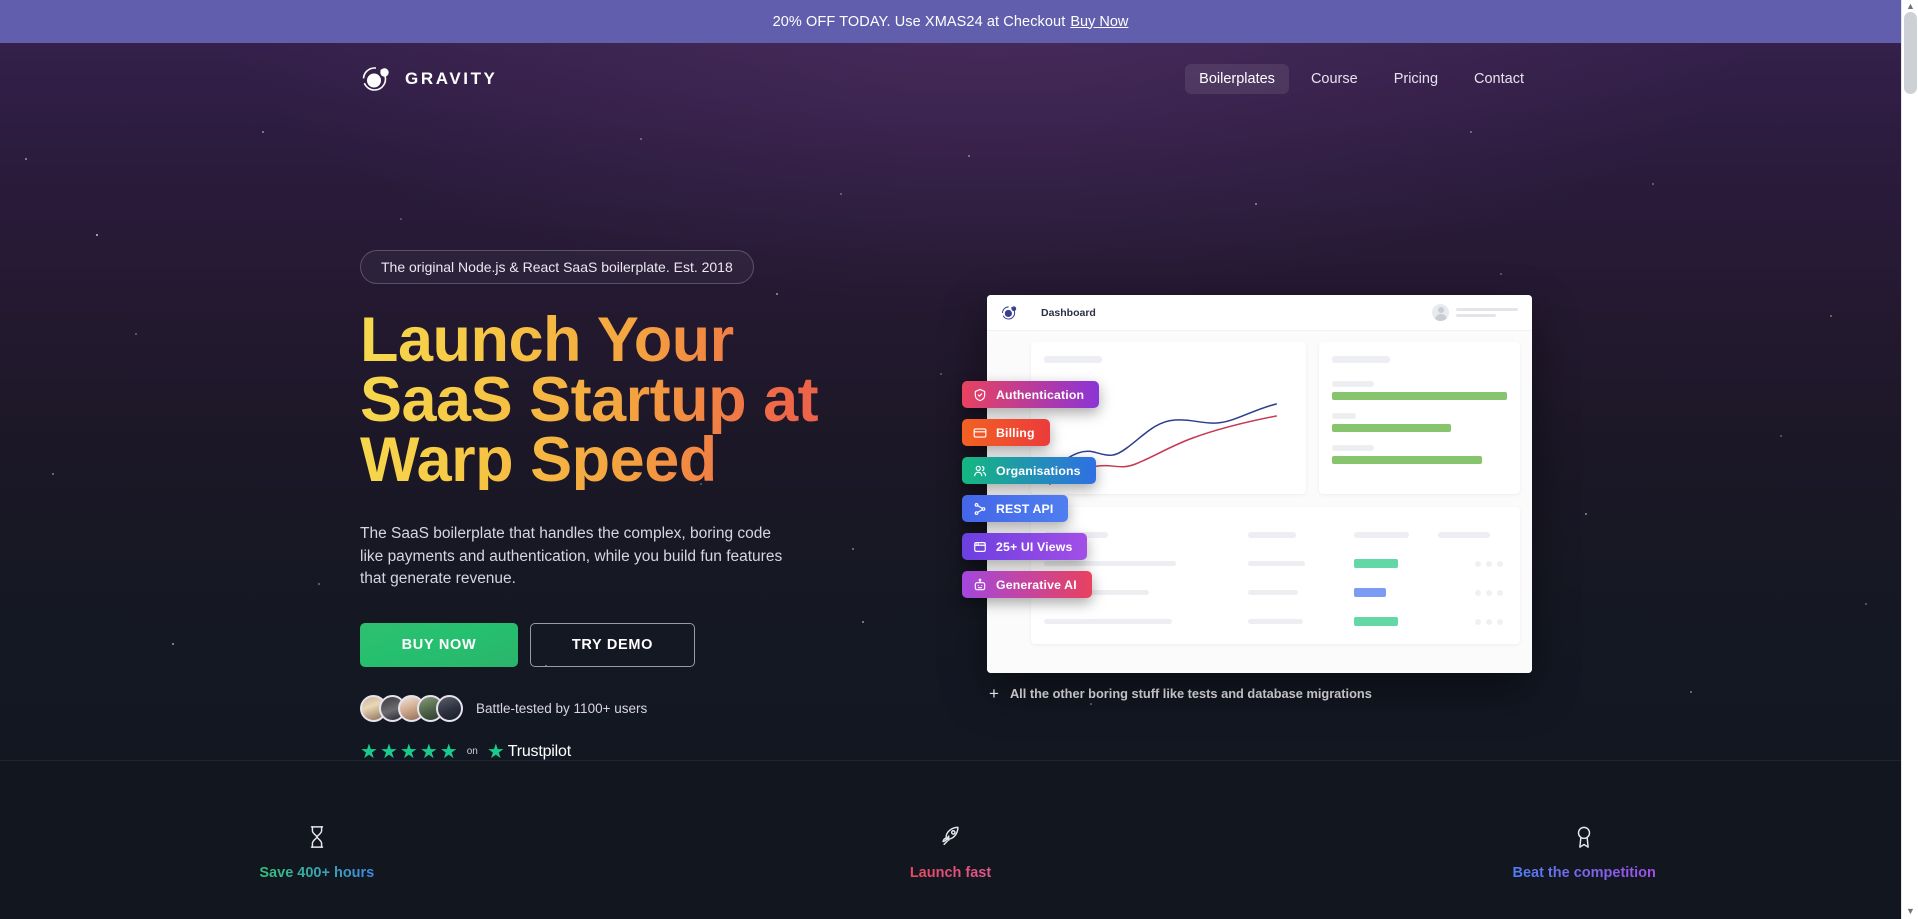 This screenshot has width=1918, height=919. What do you see at coordinates (1910, 6) in the screenshot?
I see `scroll-up-icon: ▲` at bounding box center [1910, 6].